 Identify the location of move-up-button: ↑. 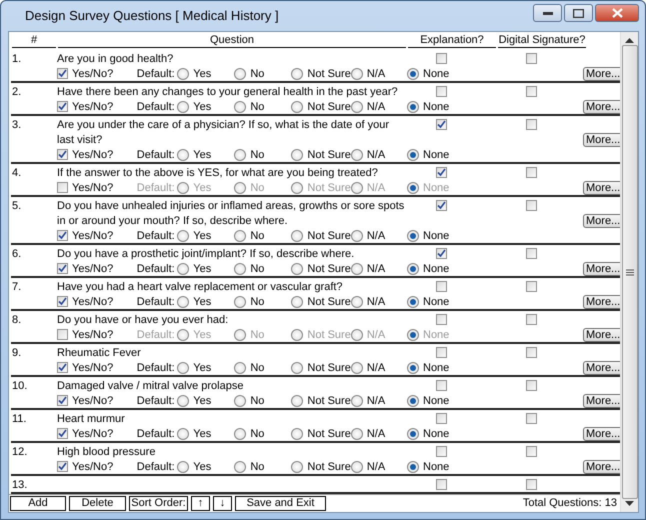
(200, 503).